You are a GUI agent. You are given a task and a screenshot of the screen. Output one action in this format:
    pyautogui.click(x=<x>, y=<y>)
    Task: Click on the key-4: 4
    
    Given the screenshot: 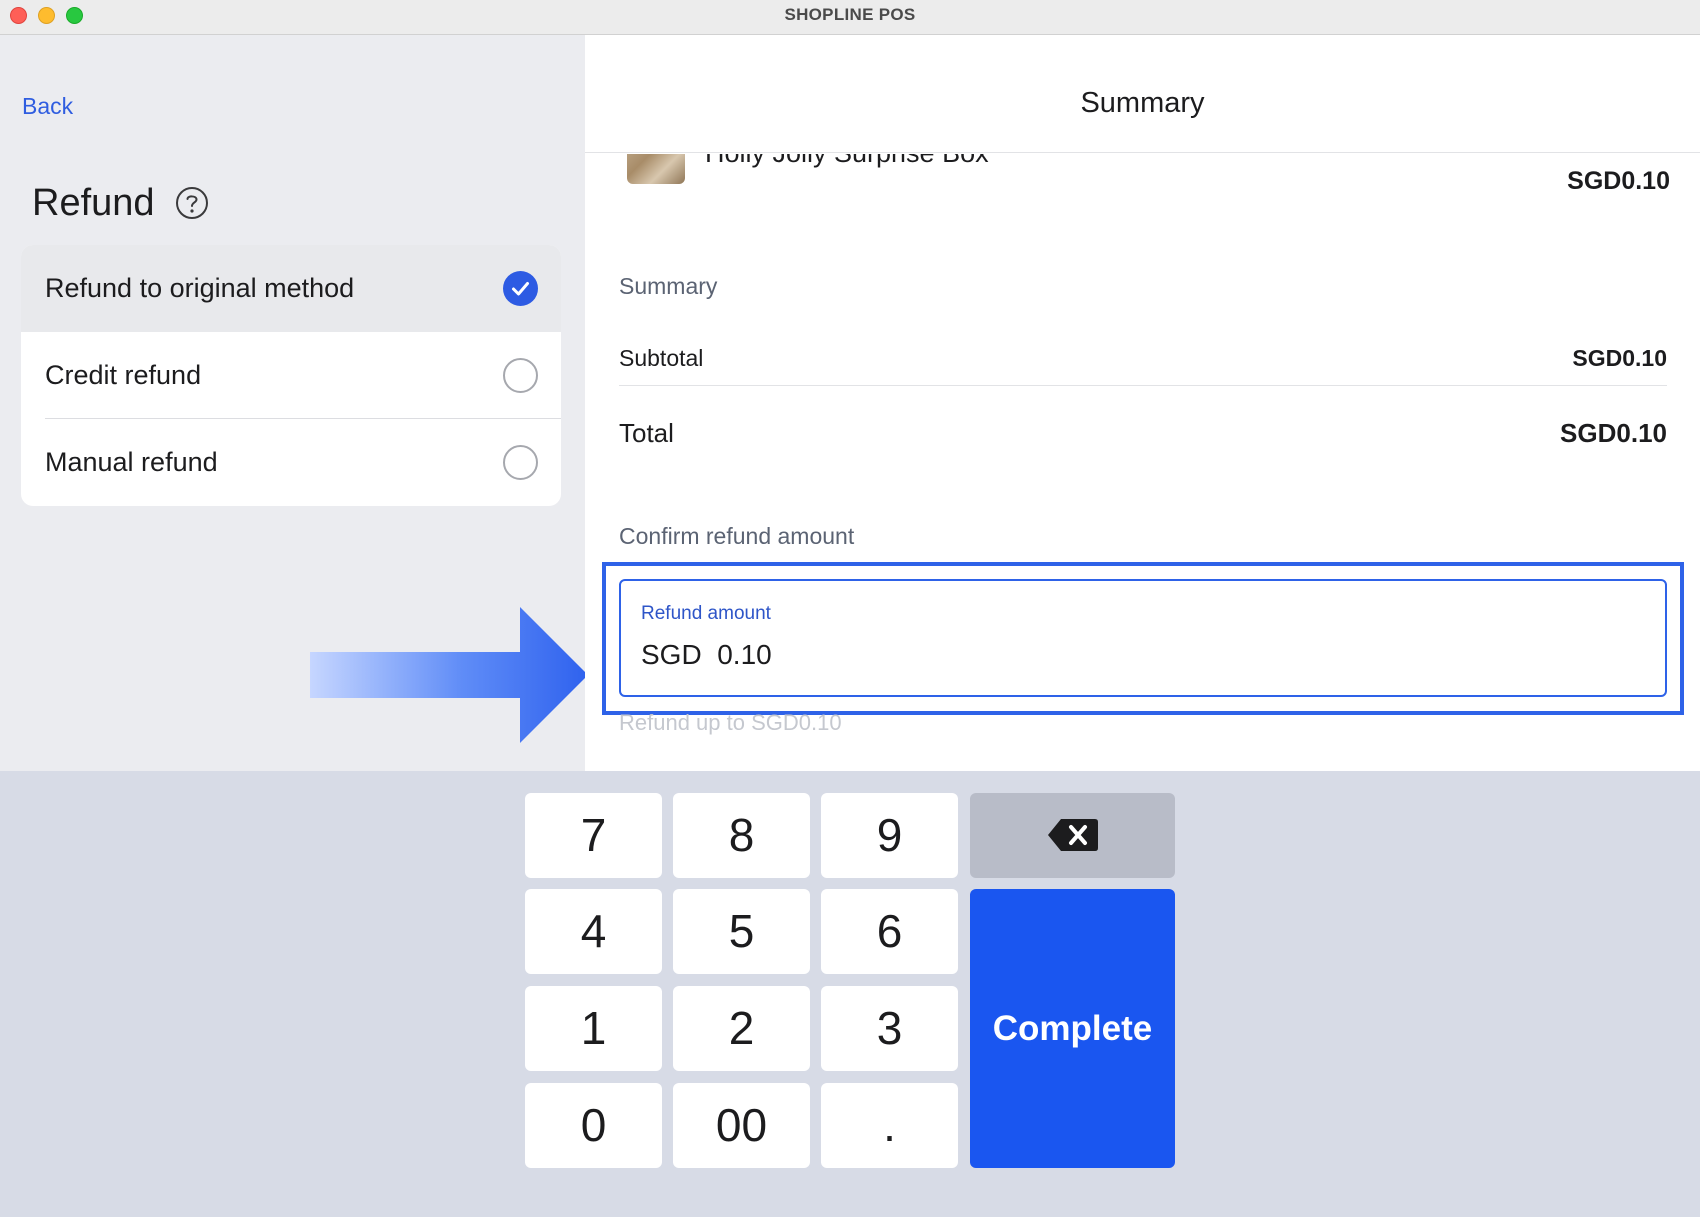 What is the action you would take?
    pyautogui.click(x=593, y=931)
    